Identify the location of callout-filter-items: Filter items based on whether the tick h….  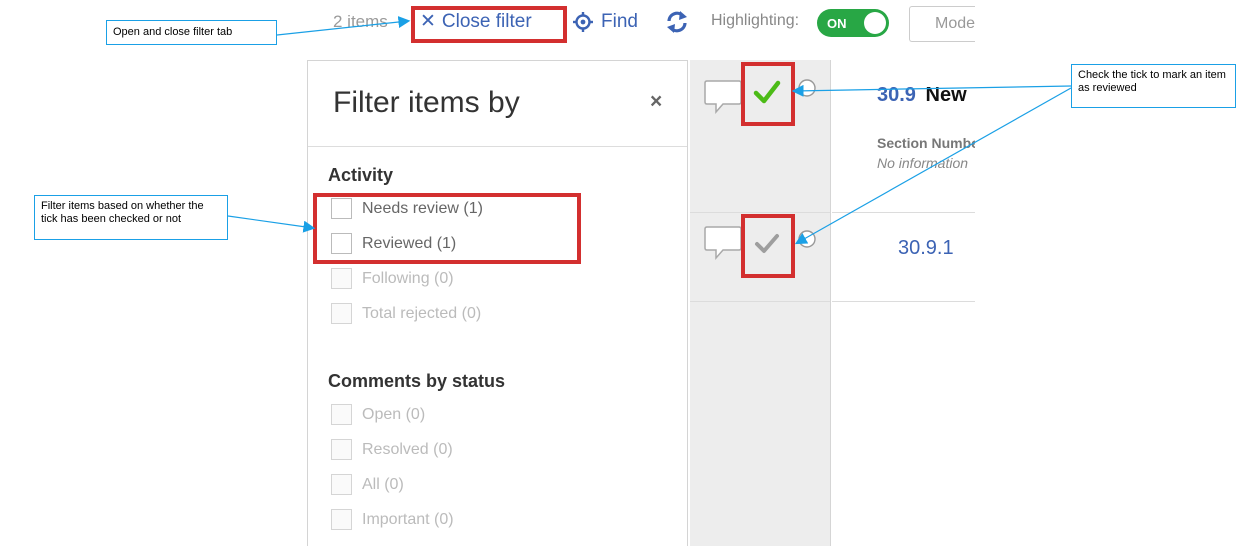
(131, 217).